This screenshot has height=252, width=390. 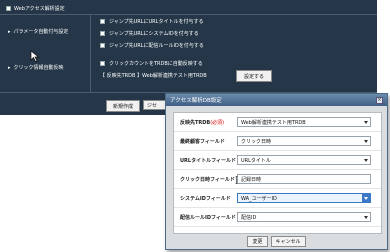 I want to click on field-label: 反映先TRDB(必須), so click(x=202, y=123).